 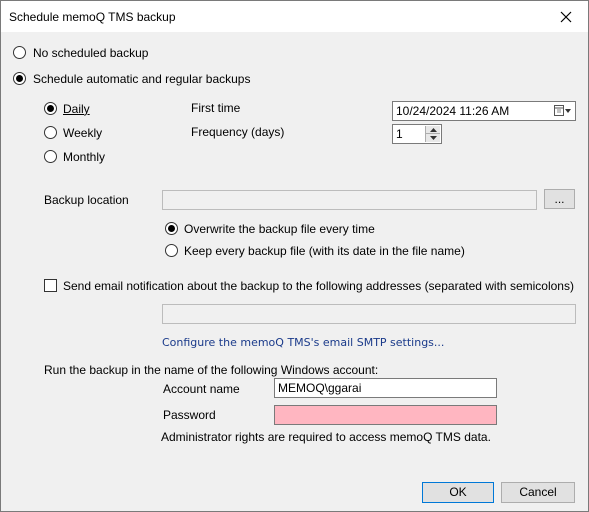 What do you see at coordinates (385, 415) in the screenshot?
I see `password-input` at bounding box center [385, 415].